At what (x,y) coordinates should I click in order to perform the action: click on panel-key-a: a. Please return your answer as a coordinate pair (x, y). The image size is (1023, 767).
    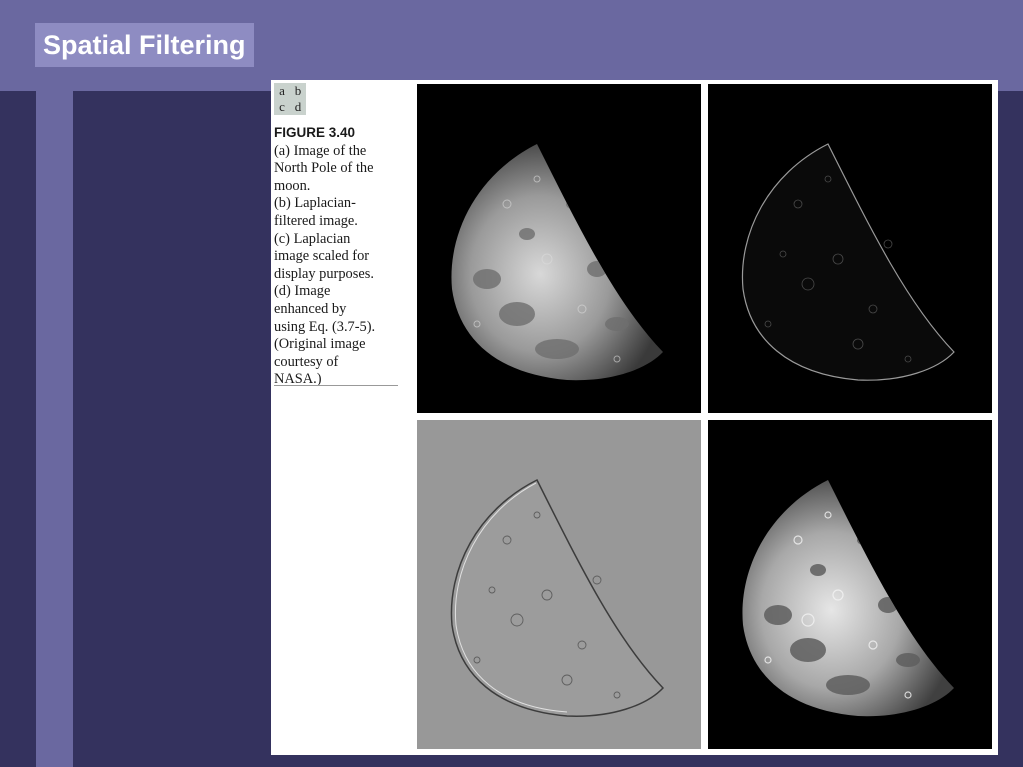
    Looking at the image, I should click on (282, 90).